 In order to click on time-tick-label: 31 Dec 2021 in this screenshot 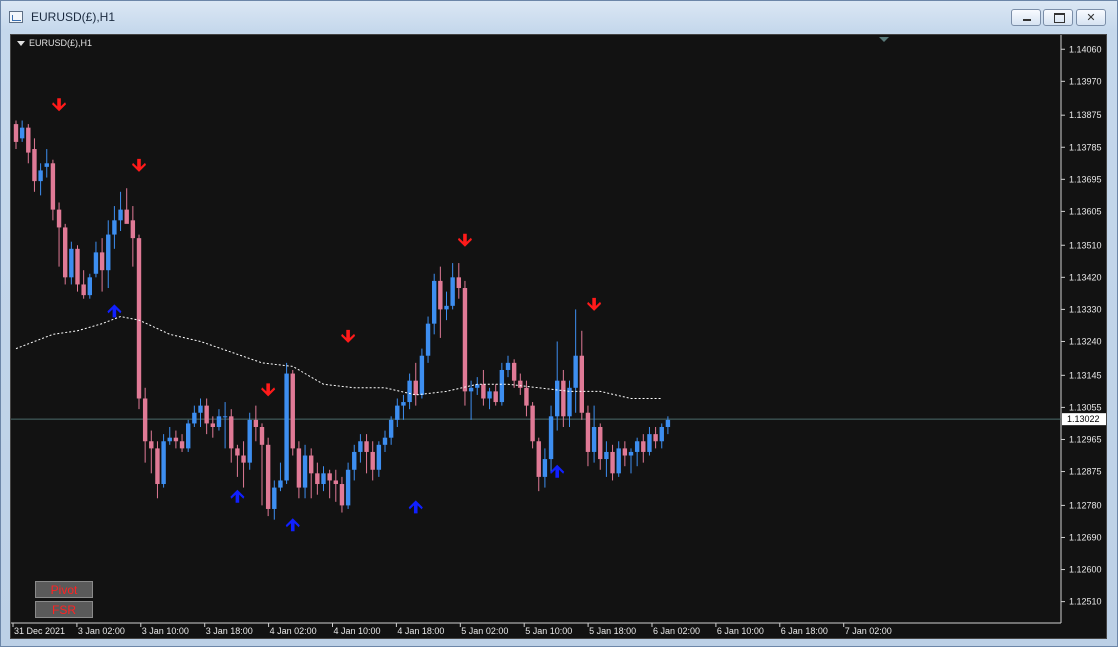, I will do `click(39, 631)`.